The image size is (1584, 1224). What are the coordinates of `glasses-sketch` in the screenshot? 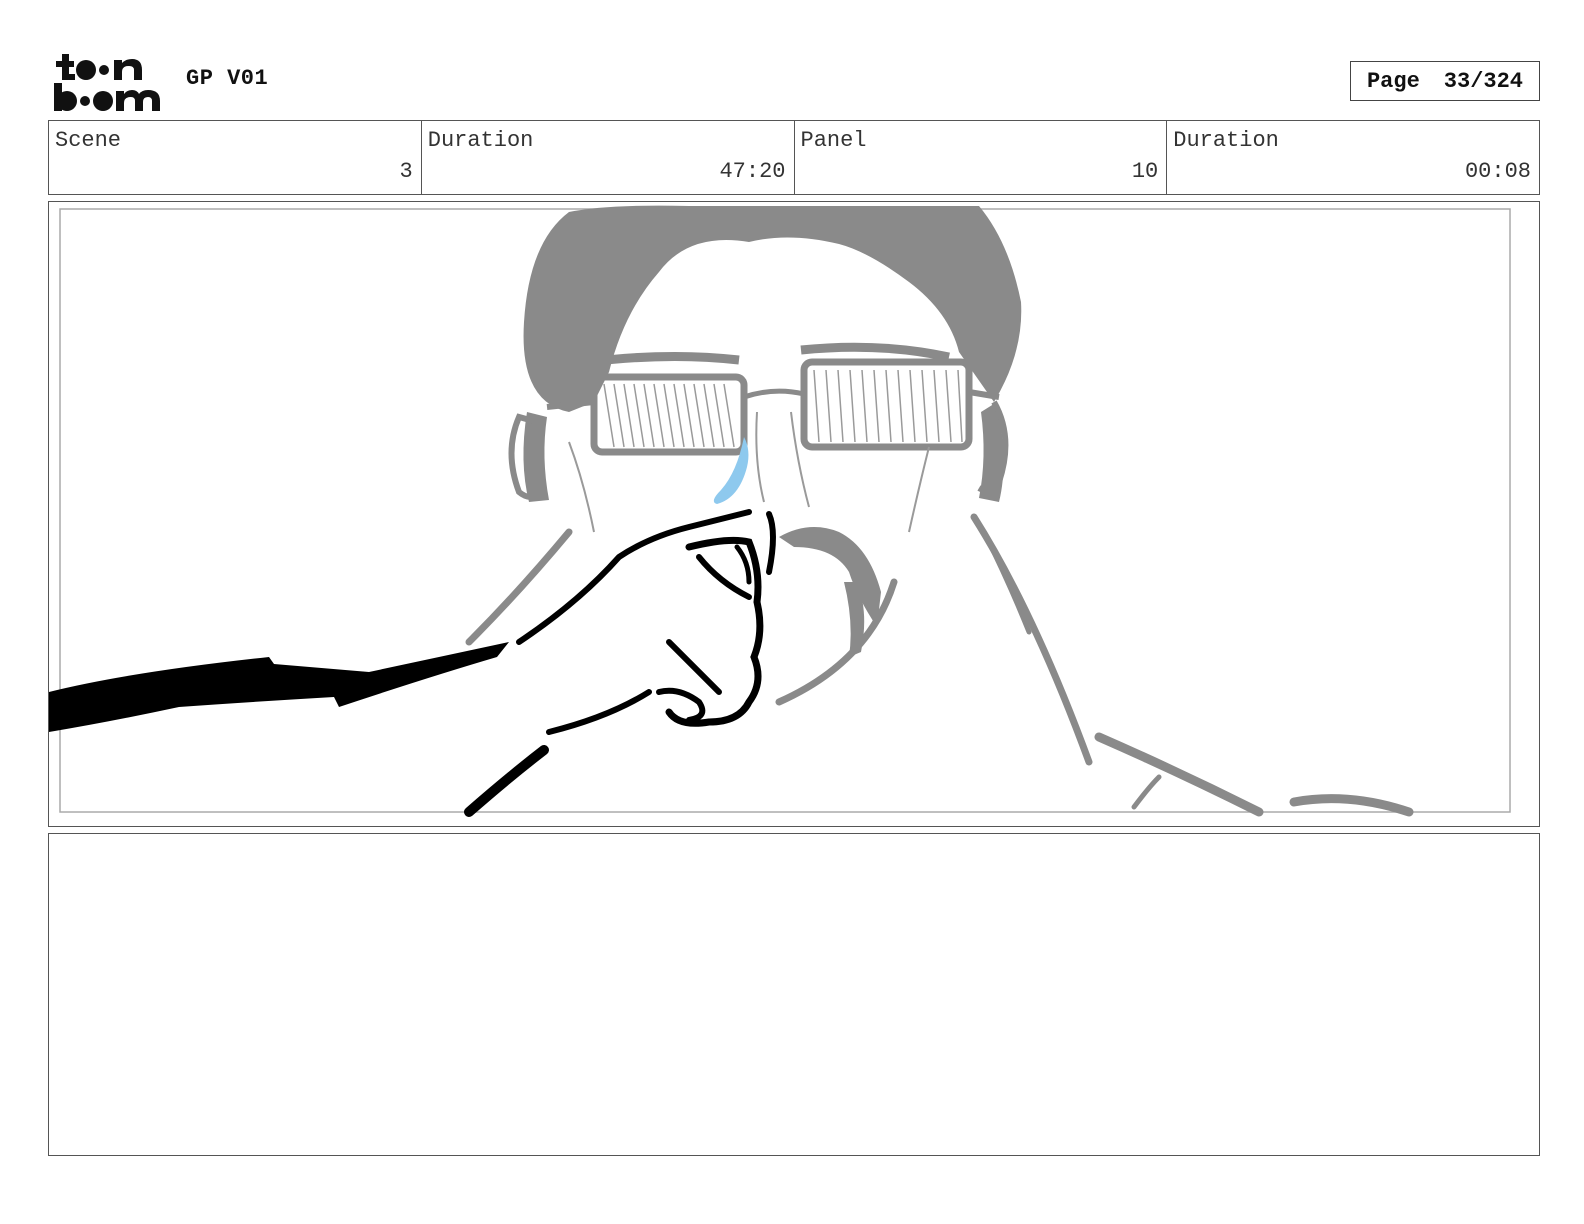 It's located at (773, 399).